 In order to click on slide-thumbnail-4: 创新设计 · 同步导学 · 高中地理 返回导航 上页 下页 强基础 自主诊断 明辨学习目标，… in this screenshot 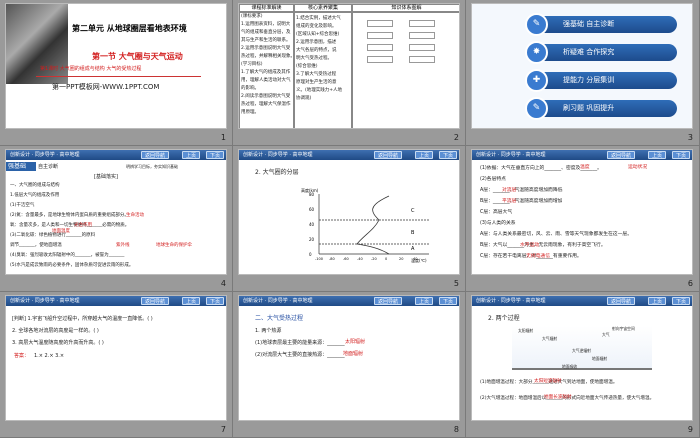, I will do `click(116, 219)`.